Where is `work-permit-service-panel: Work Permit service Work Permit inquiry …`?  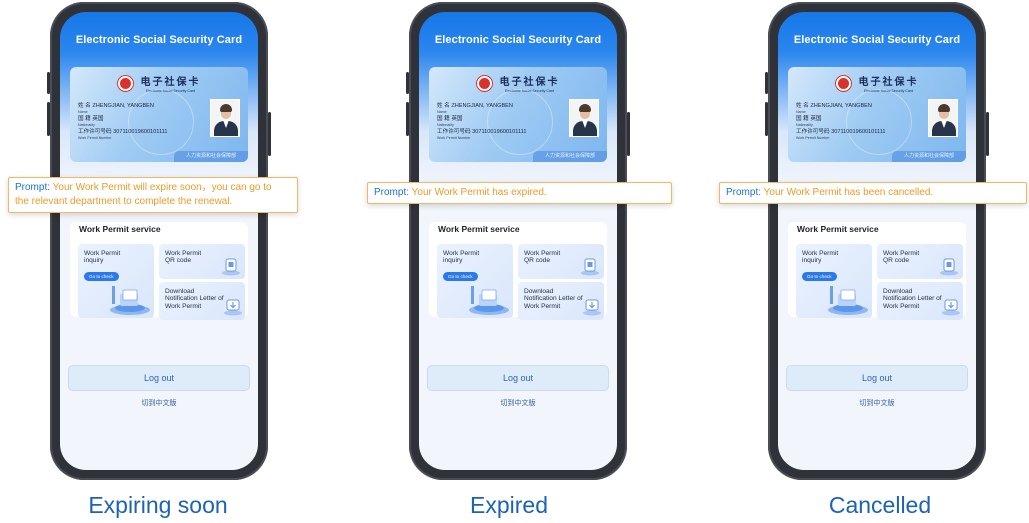
work-permit-service-panel: Work Permit service Work Permit inquiry … is located at coordinates (877, 271).